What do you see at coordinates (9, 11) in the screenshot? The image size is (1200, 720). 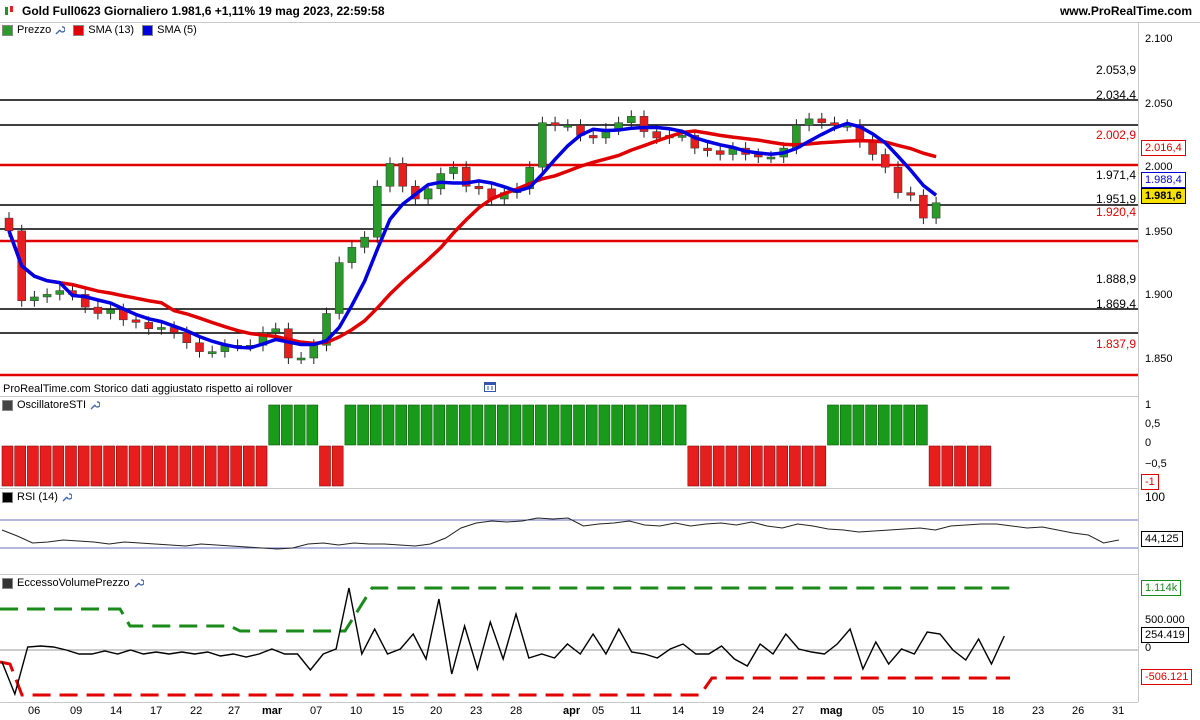 I see `chart-type-icon` at bounding box center [9, 11].